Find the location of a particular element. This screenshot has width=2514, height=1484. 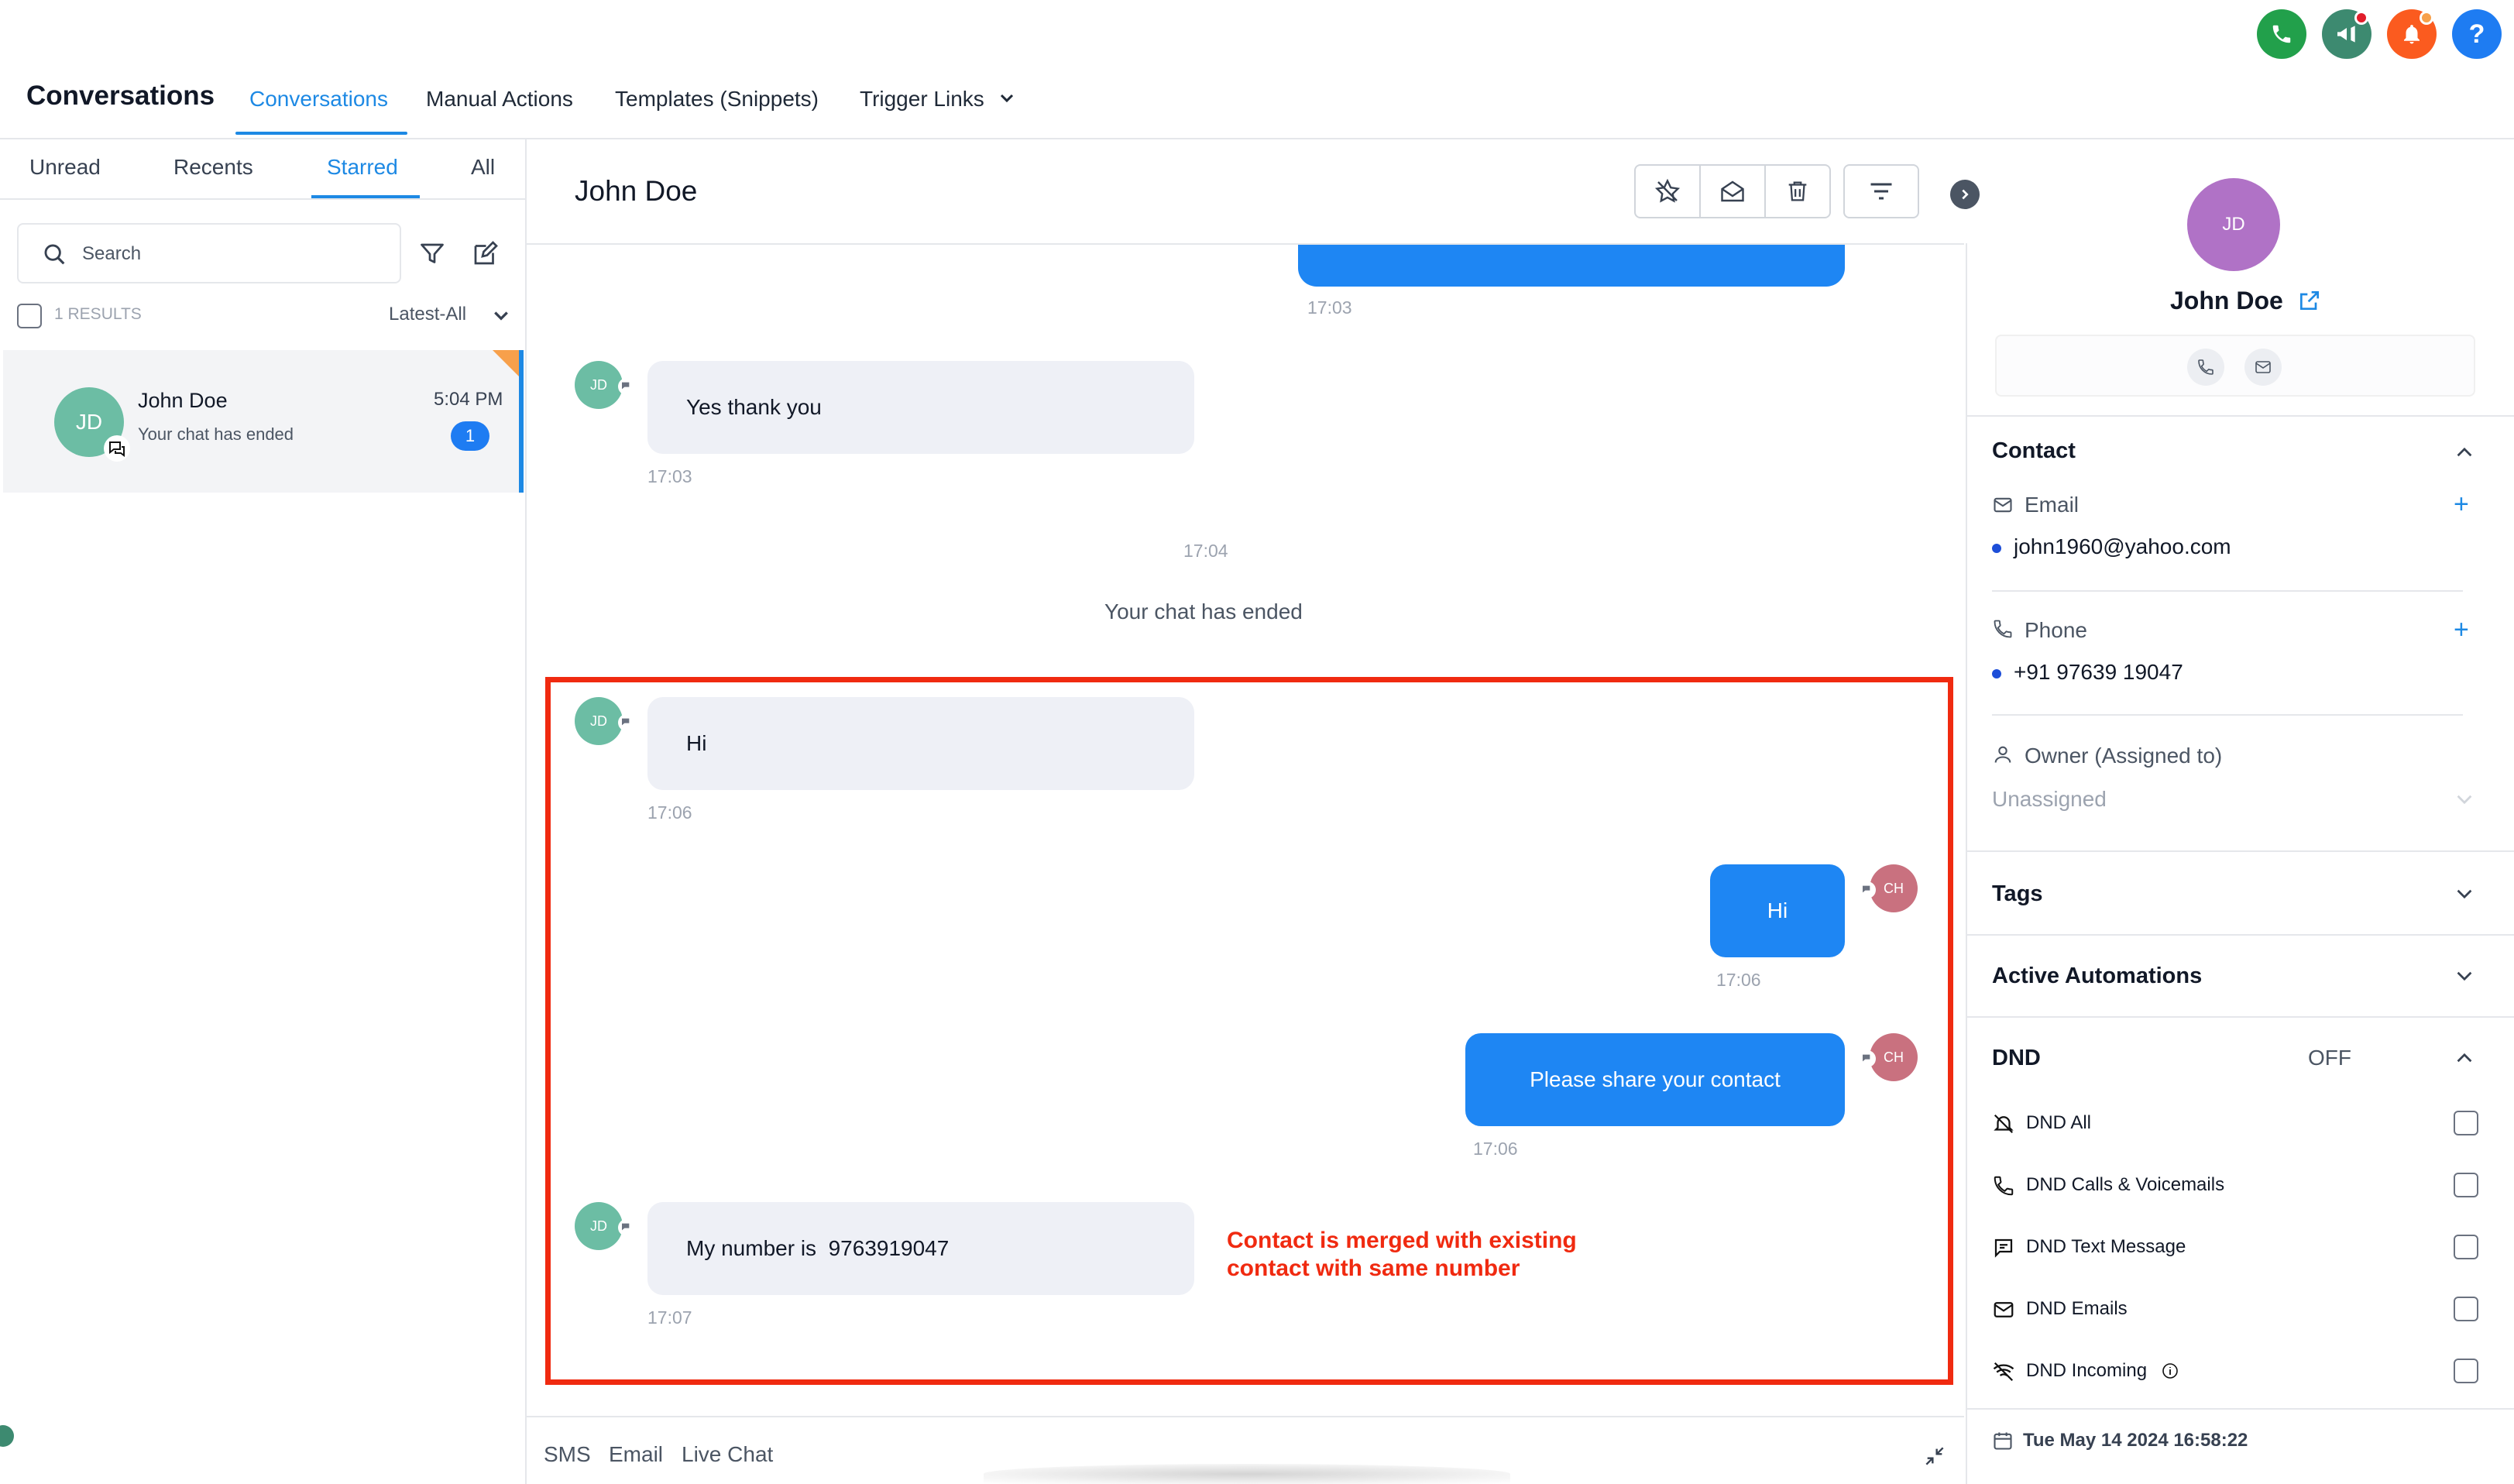

tab-label: Trigger Links is located at coordinates (922, 99).